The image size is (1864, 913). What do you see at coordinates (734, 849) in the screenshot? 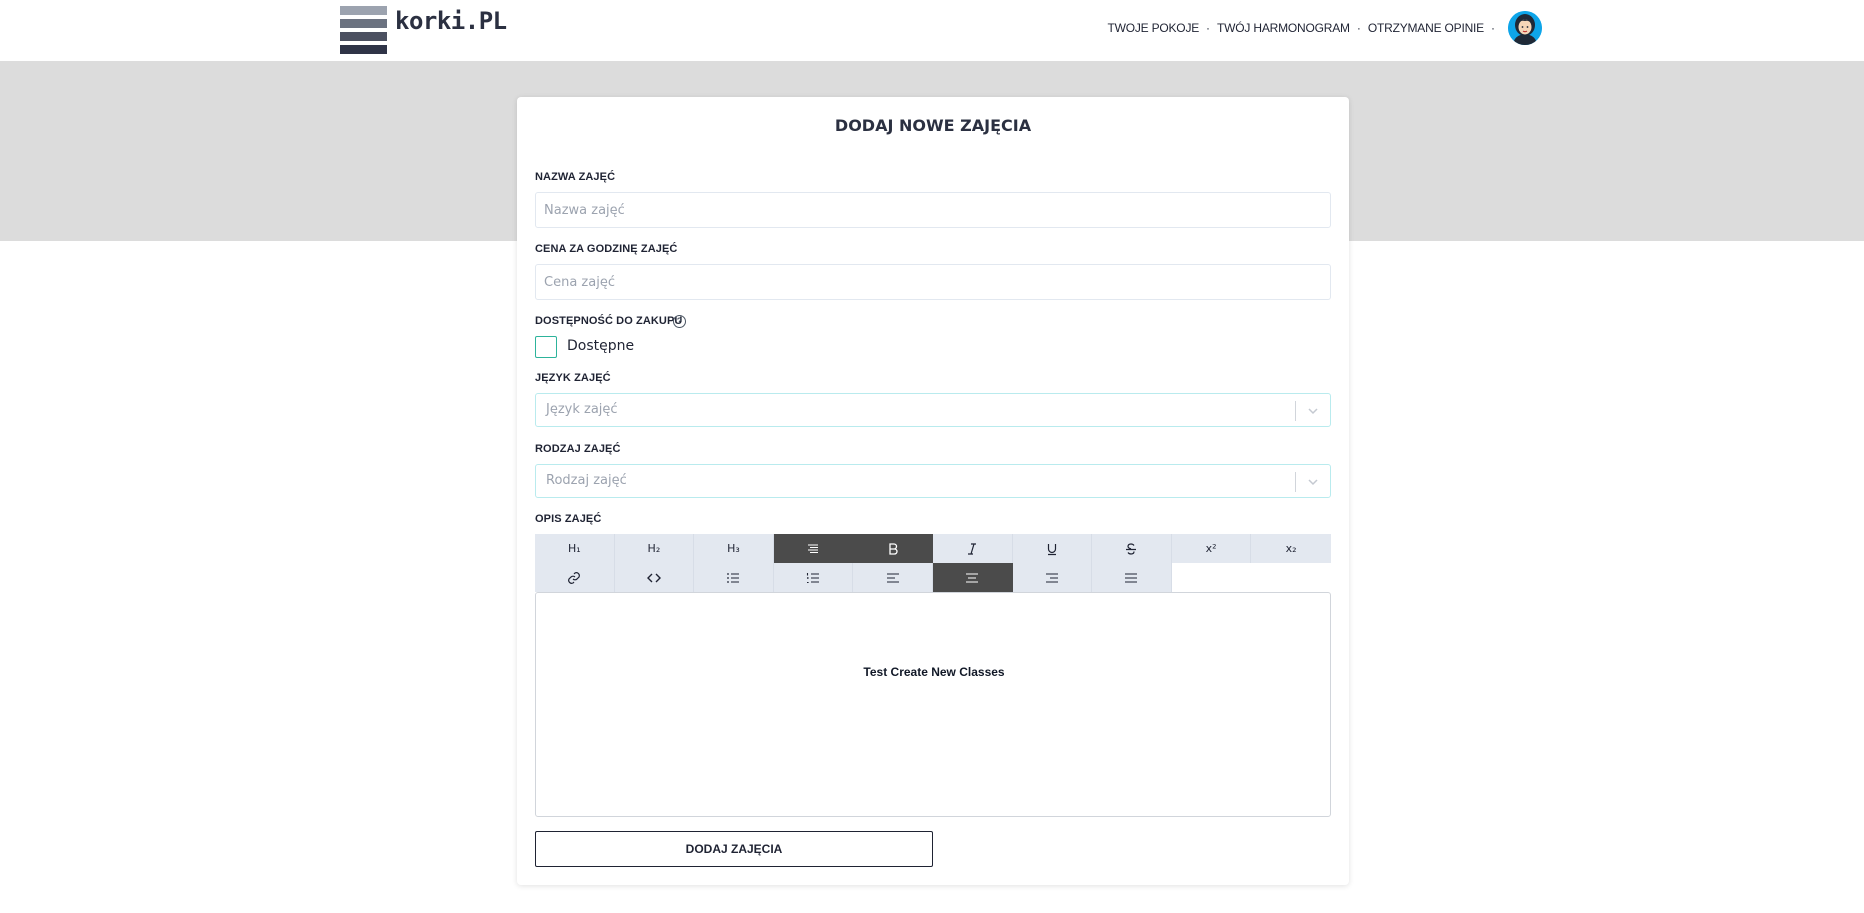
I see `add-class-button: DODAJ ZAJĘCIA` at bounding box center [734, 849].